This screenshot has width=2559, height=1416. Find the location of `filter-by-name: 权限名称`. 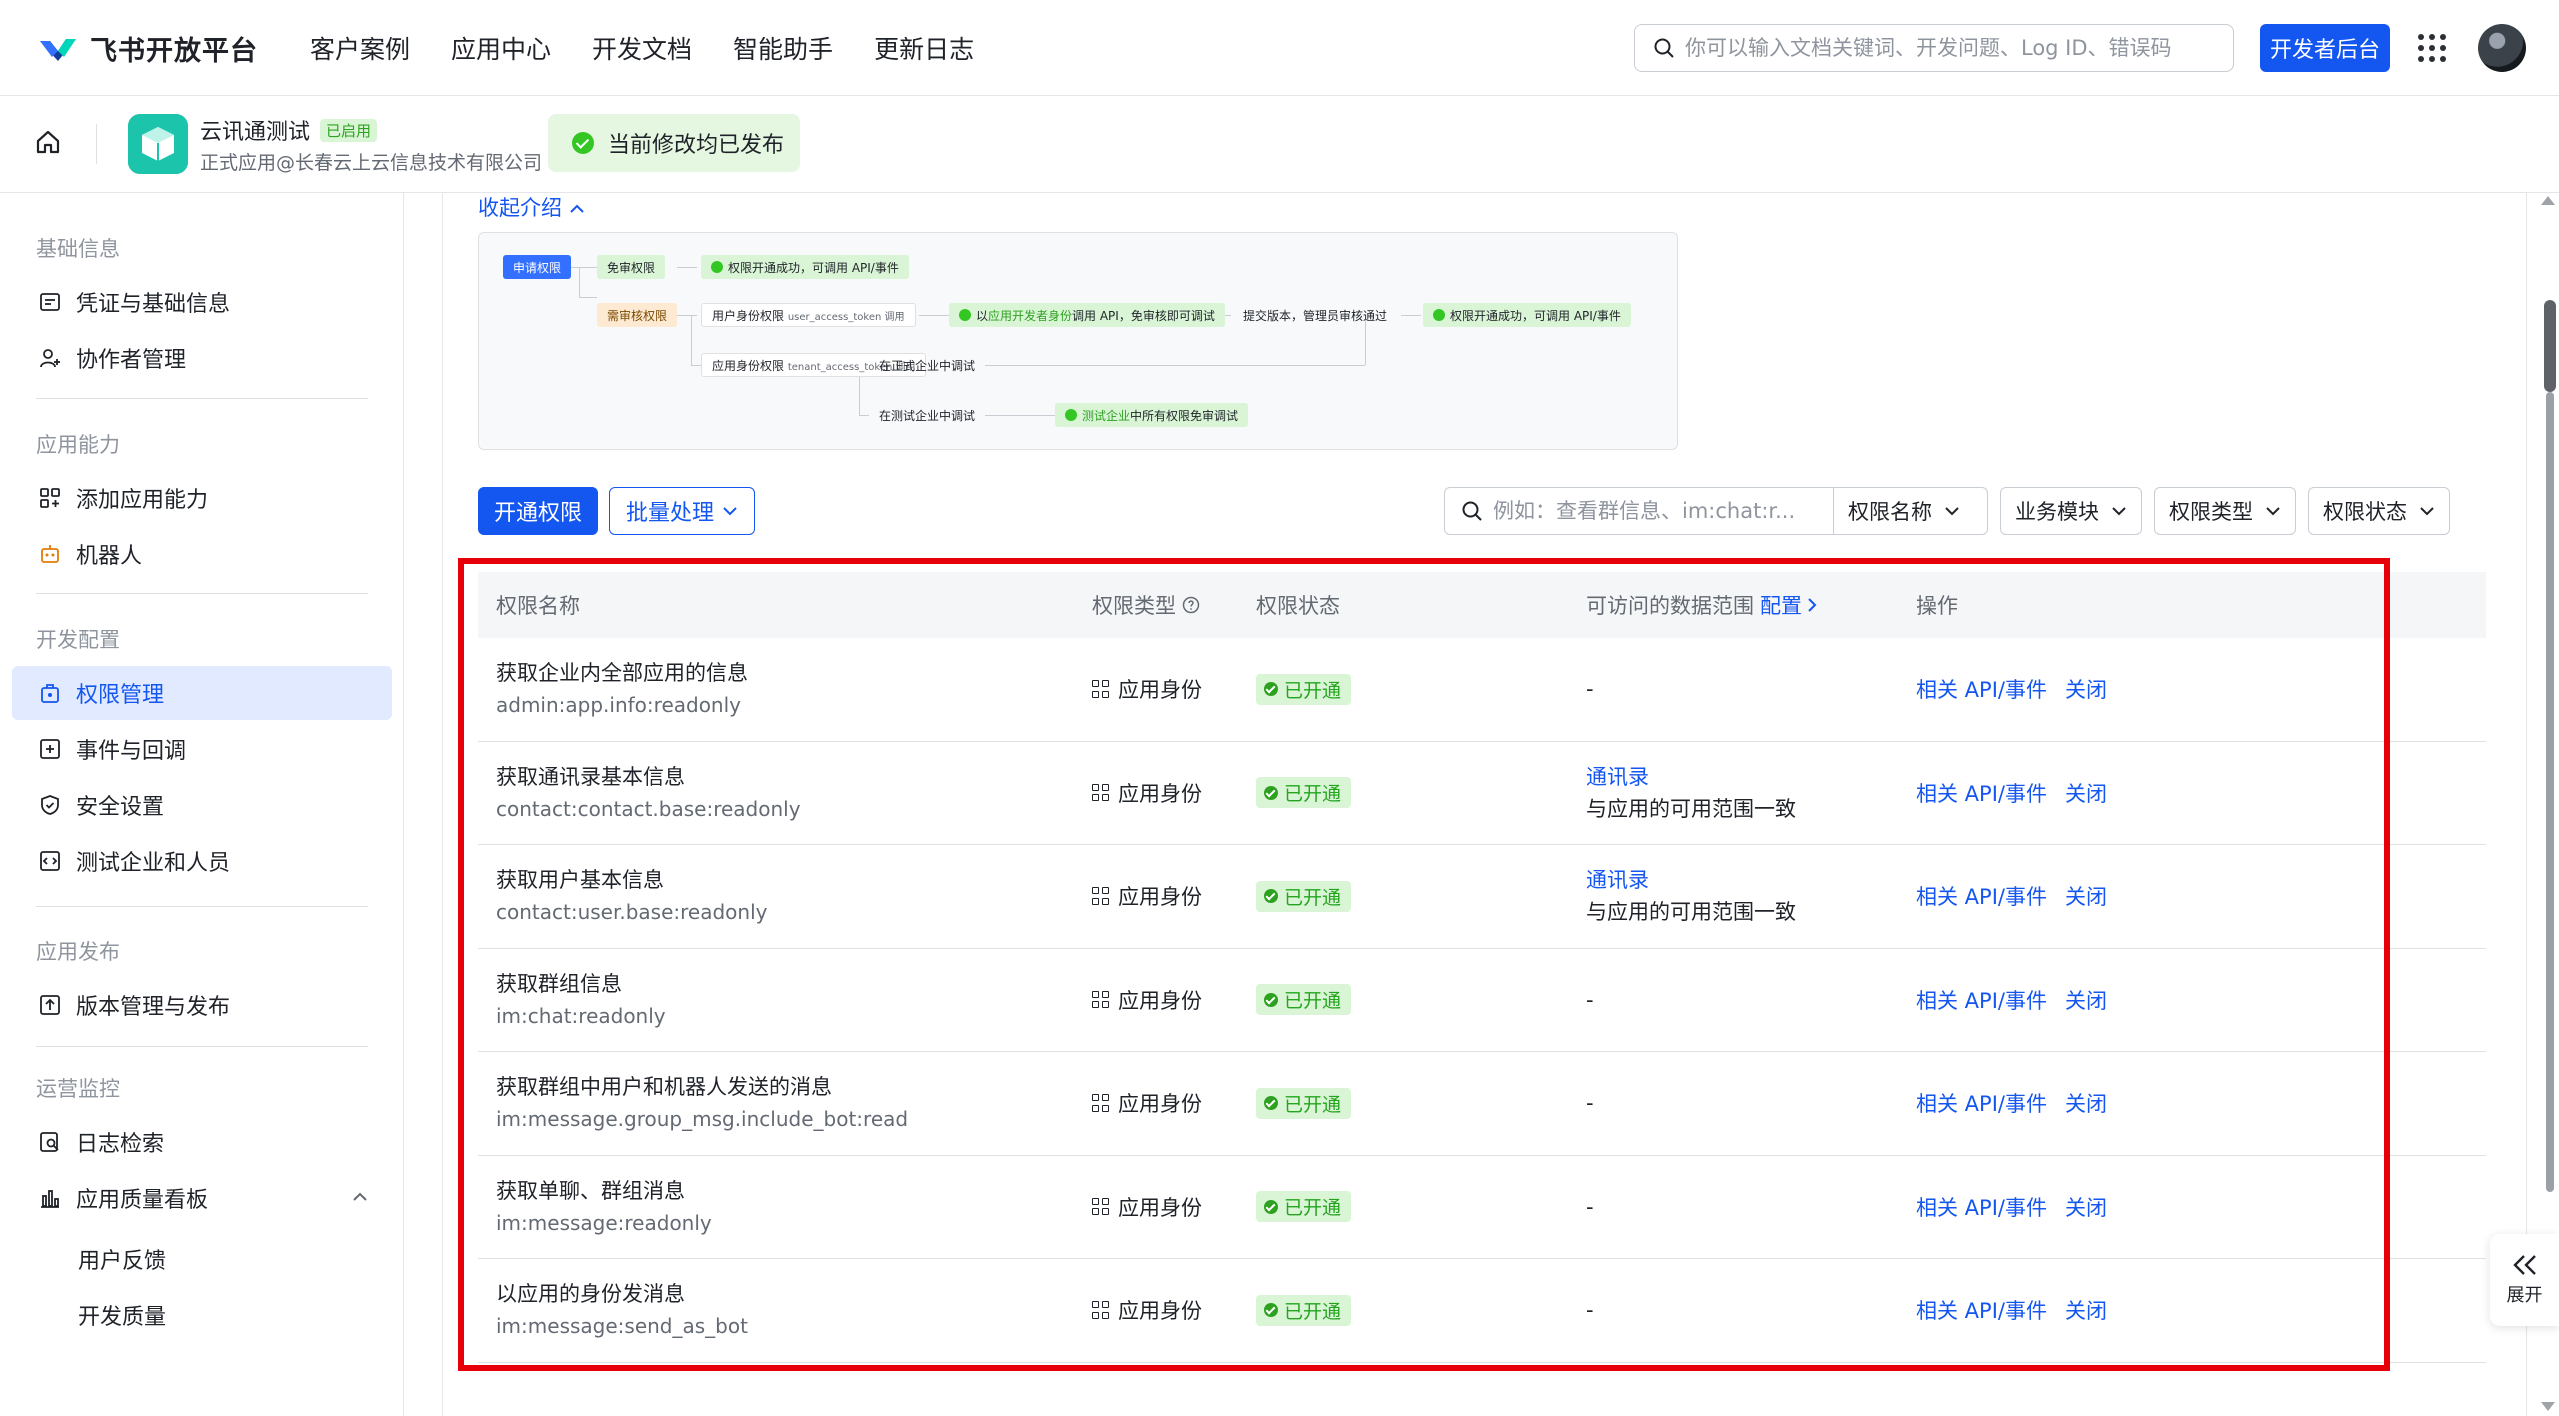

filter-by-name: 权限名称 is located at coordinates (1911, 511).